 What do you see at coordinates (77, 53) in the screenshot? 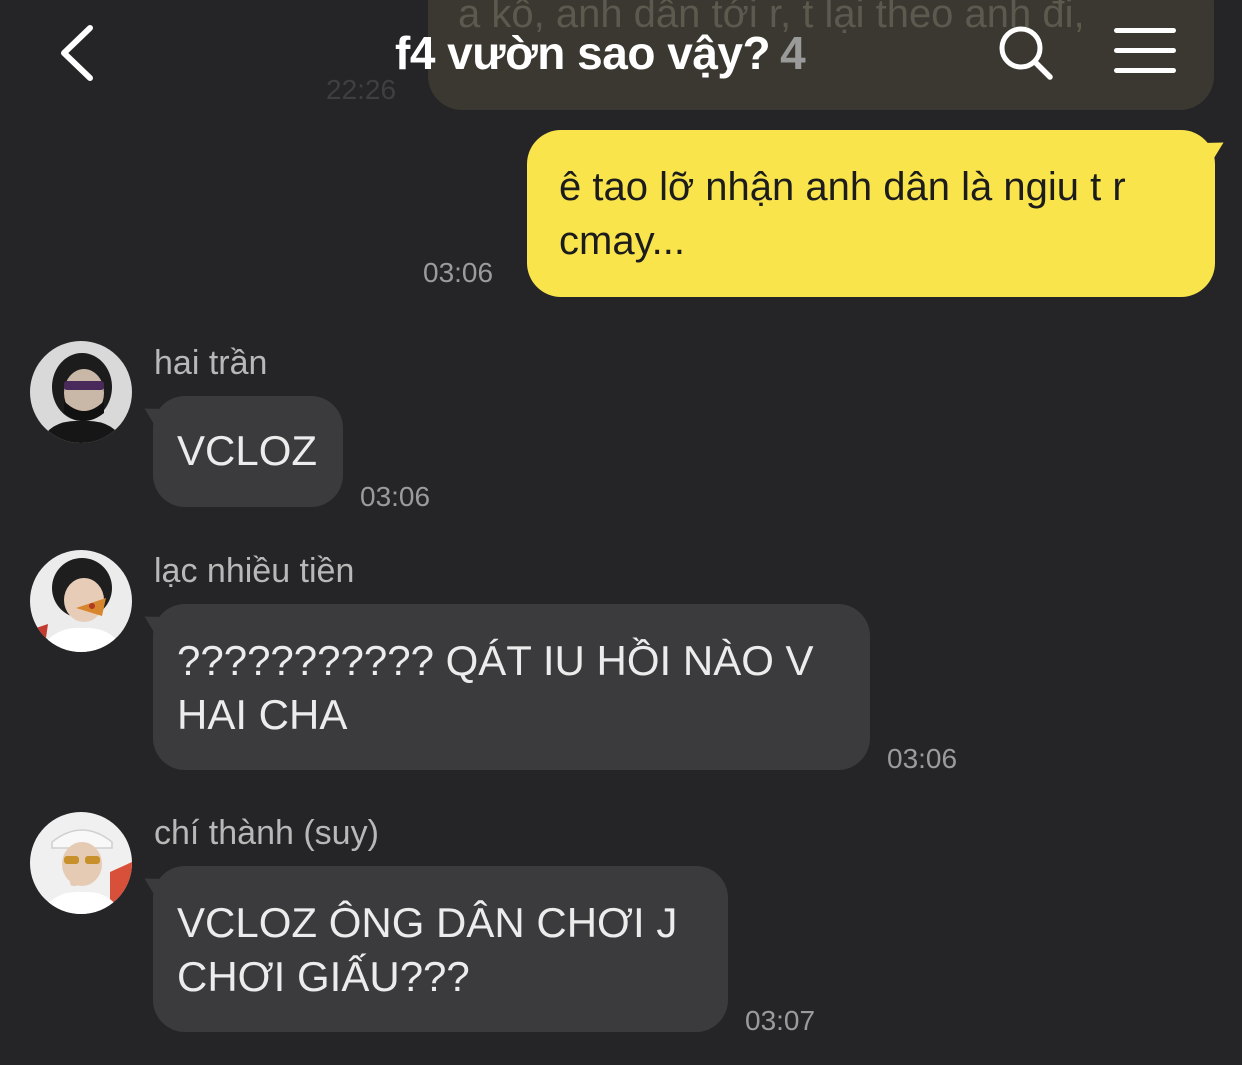
I see `chevron-left-icon` at bounding box center [77, 53].